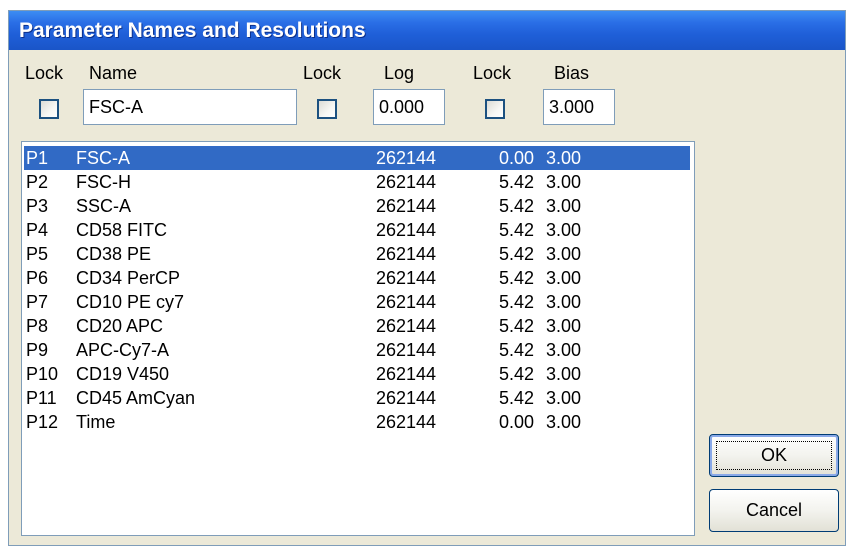 The image size is (855, 554). Describe the element at coordinates (120, 326) in the screenshot. I see `parameter-name: CD20 APC` at that location.